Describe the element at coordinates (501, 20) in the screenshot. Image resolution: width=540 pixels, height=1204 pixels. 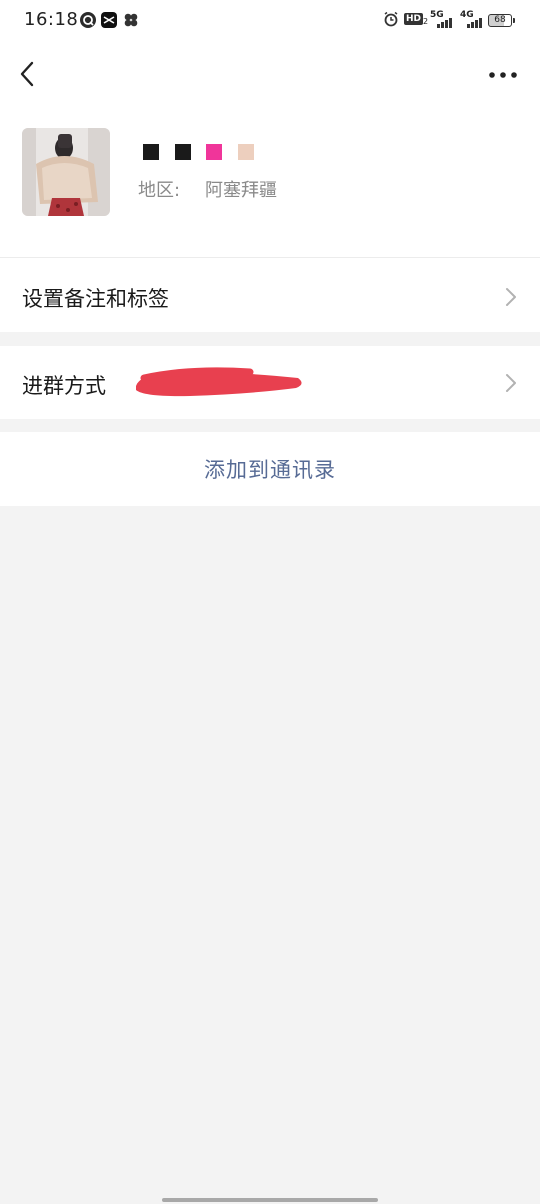
I see `battery-icon: 68` at that location.